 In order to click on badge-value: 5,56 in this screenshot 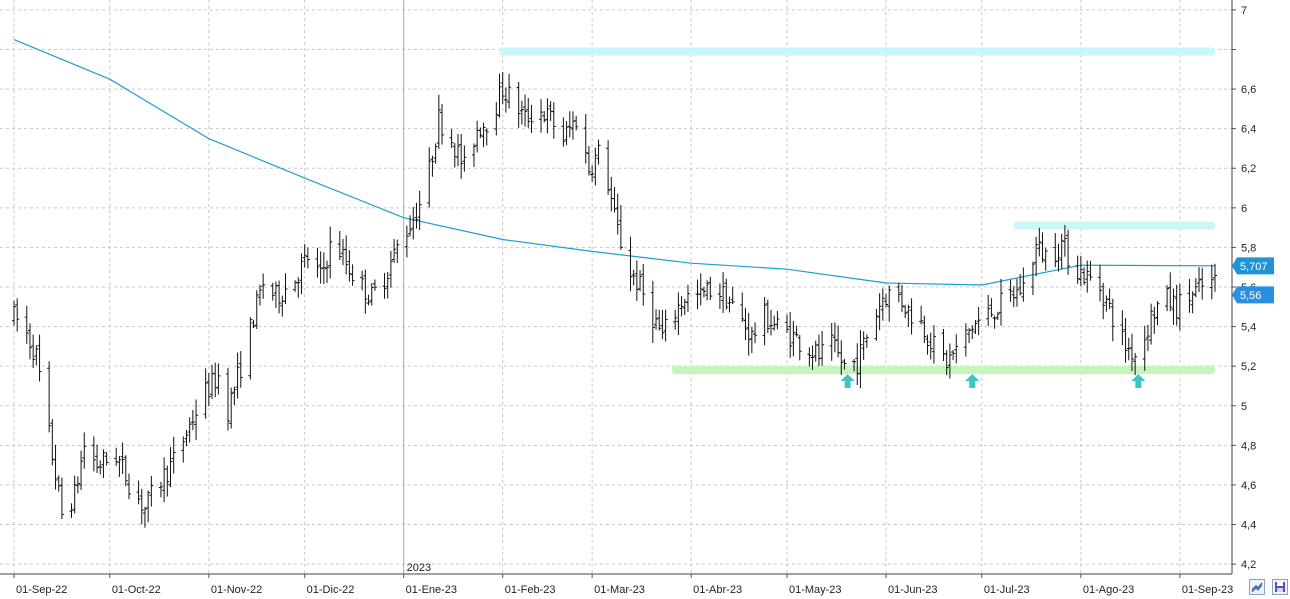, I will do `click(1250, 296)`.